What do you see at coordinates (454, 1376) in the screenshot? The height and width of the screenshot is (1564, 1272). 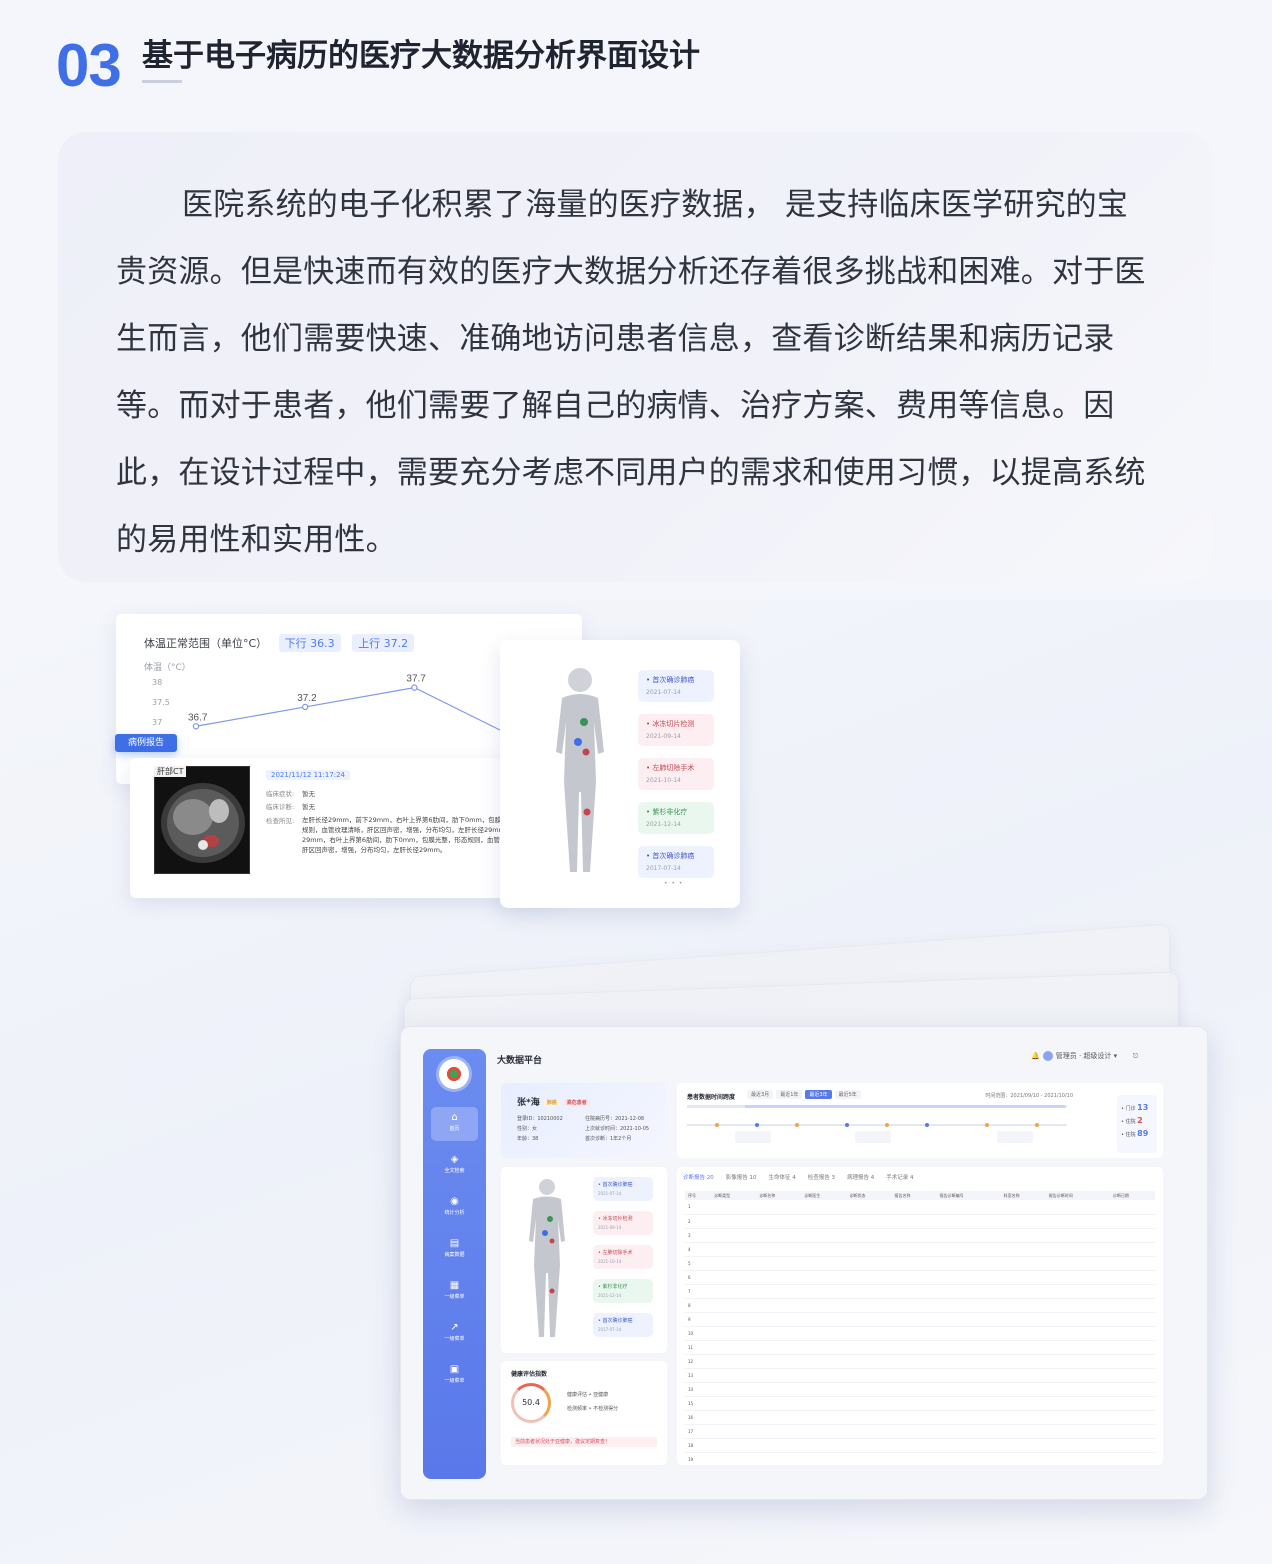 I see `sidebar-item: ▣ 一级菜单` at bounding box center [454, 1376].